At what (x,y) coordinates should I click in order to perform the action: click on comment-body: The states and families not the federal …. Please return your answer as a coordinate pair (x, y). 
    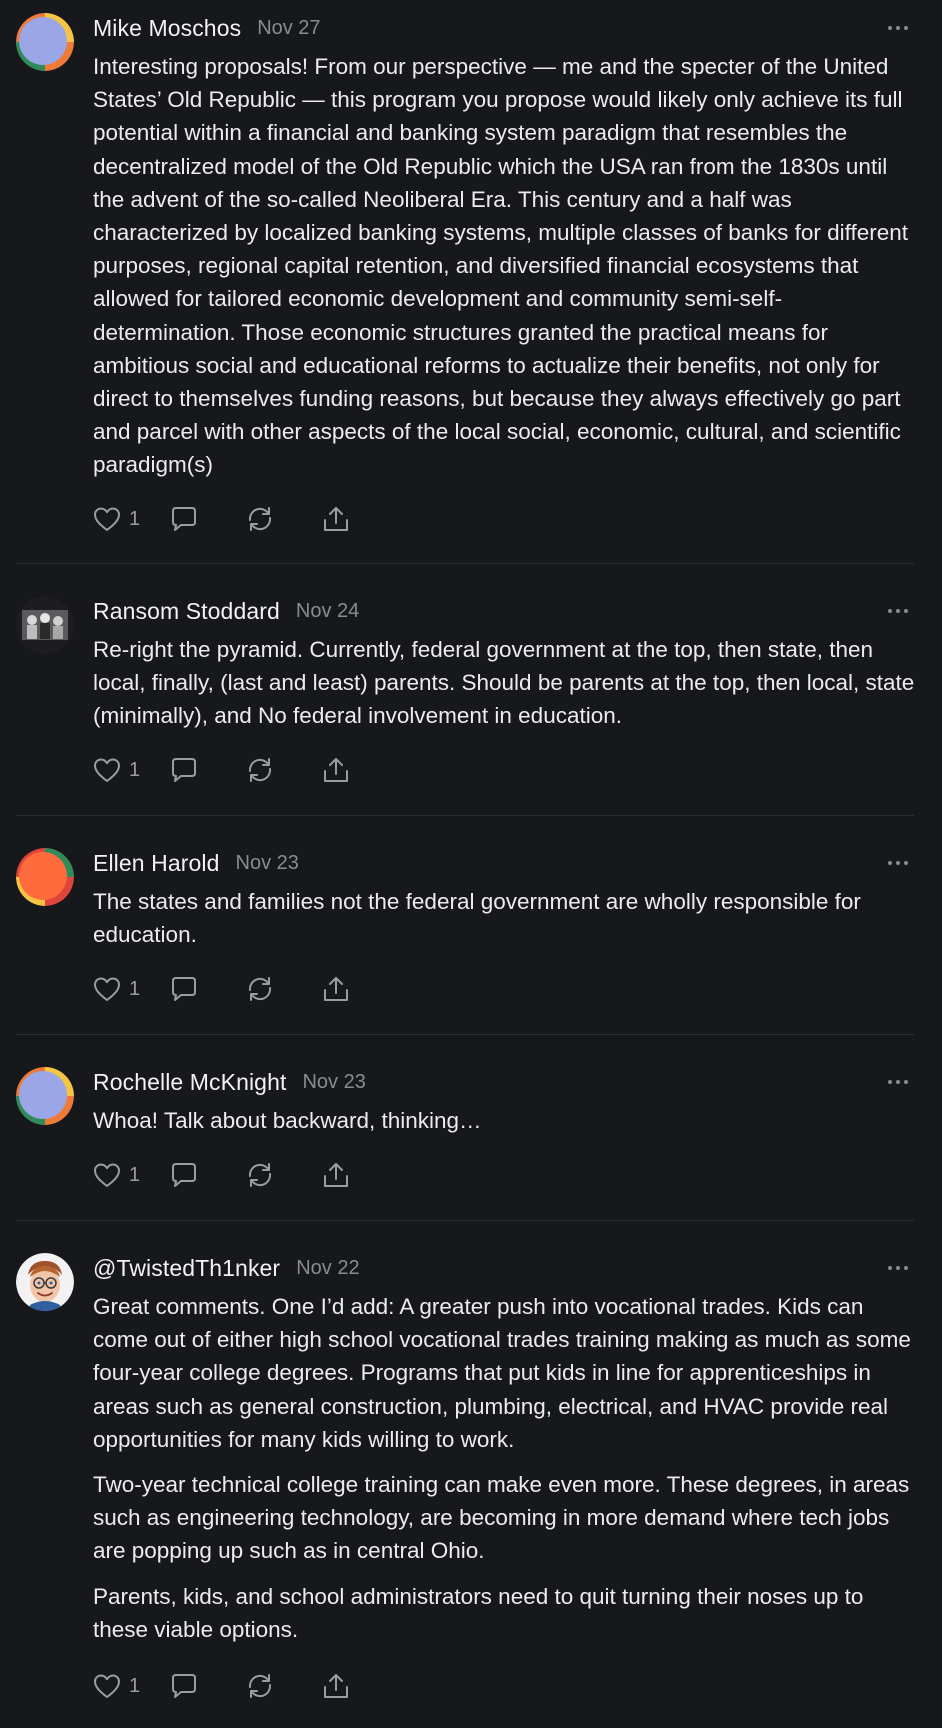
    Looking at the image, I should click on (504, 924).